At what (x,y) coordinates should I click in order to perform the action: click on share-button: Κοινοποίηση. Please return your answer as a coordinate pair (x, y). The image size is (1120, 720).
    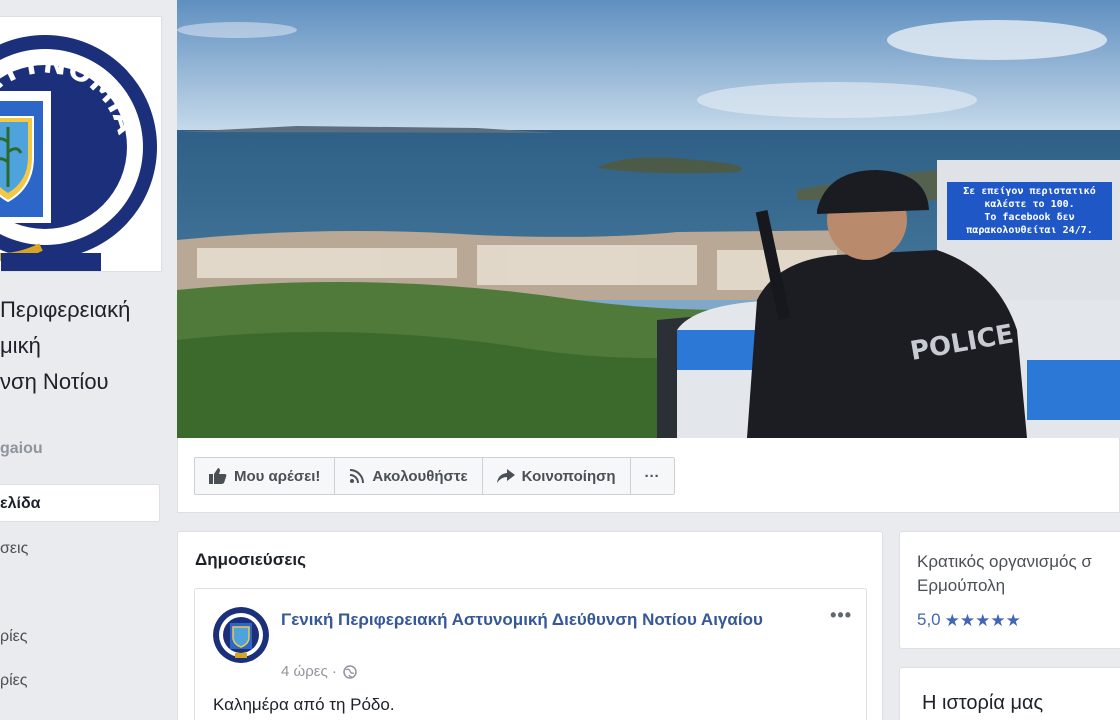
    Looking at the image, I should click on (557, 476).